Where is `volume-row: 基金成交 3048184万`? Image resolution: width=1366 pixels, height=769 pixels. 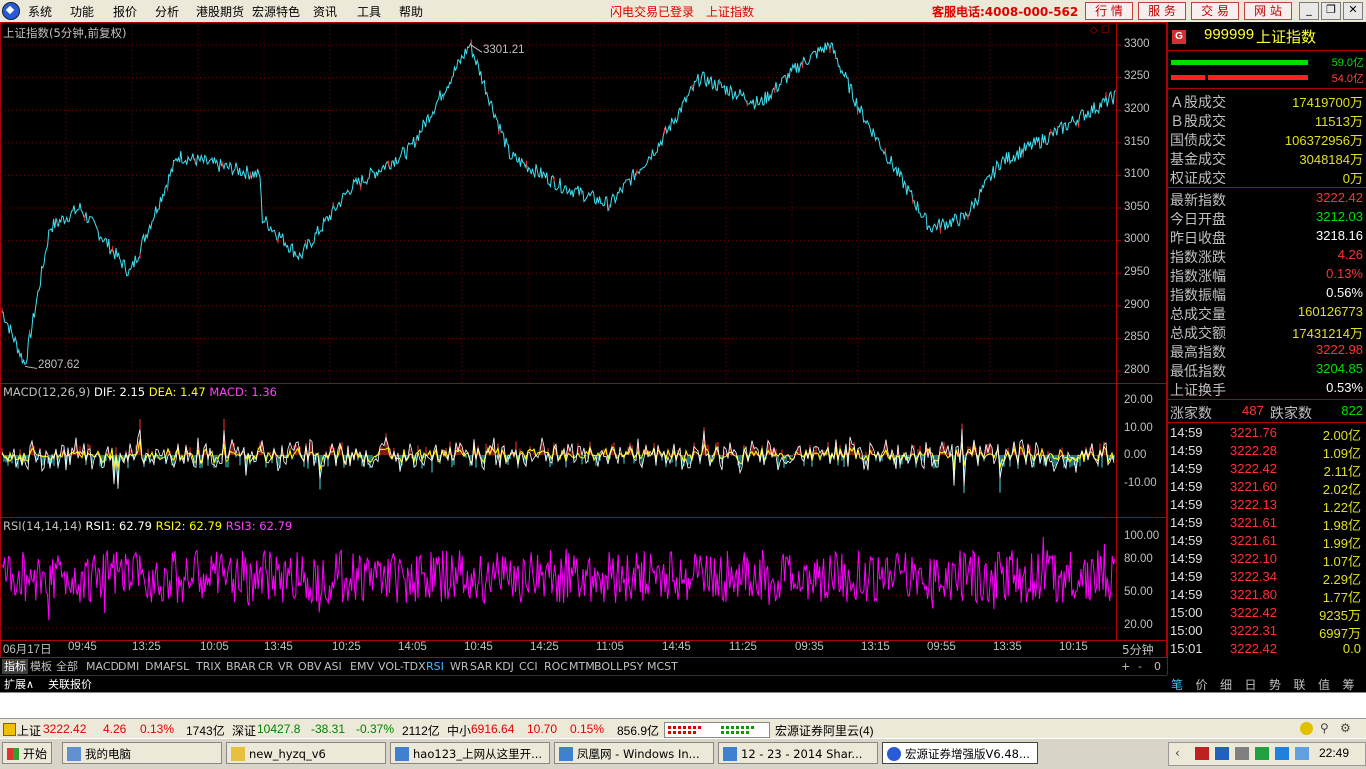 volume-row: 基金成交 3048184万 is located at coordinates (1266, 158).